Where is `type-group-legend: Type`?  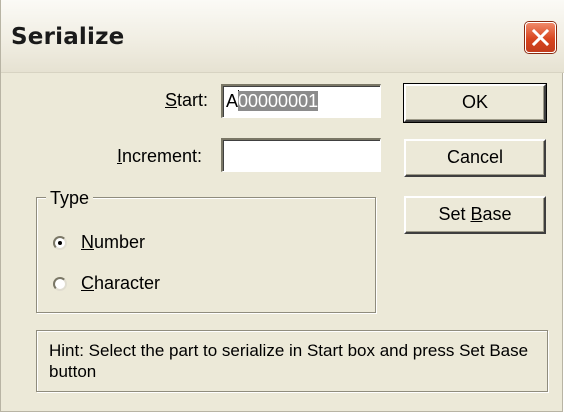 type-group-legend: Type is located at coordinates (70, 198).